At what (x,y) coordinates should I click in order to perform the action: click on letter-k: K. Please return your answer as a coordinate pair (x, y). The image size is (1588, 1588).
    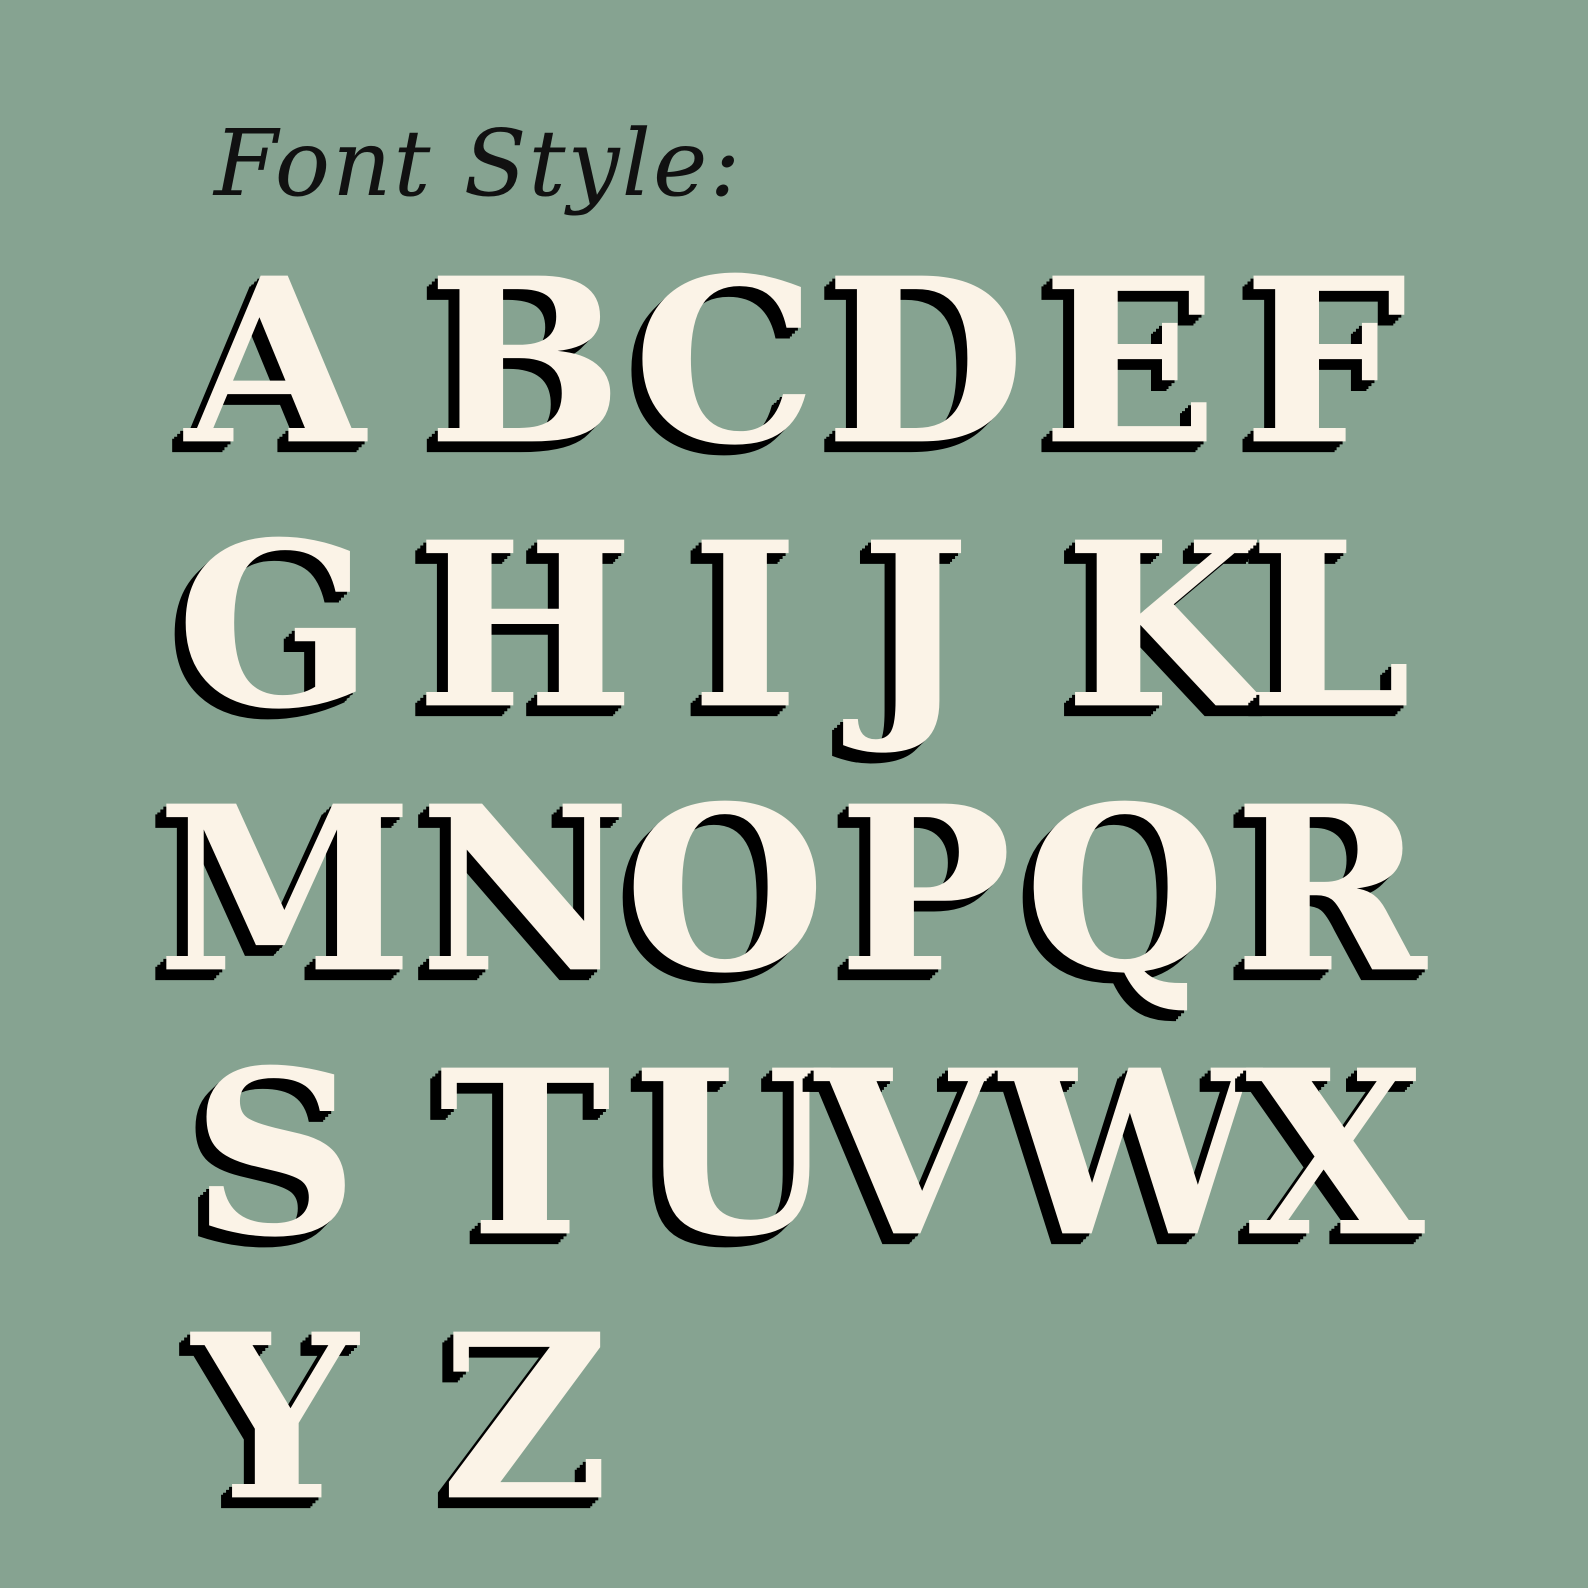
    Looking at the image, I should click on (1165, 625).